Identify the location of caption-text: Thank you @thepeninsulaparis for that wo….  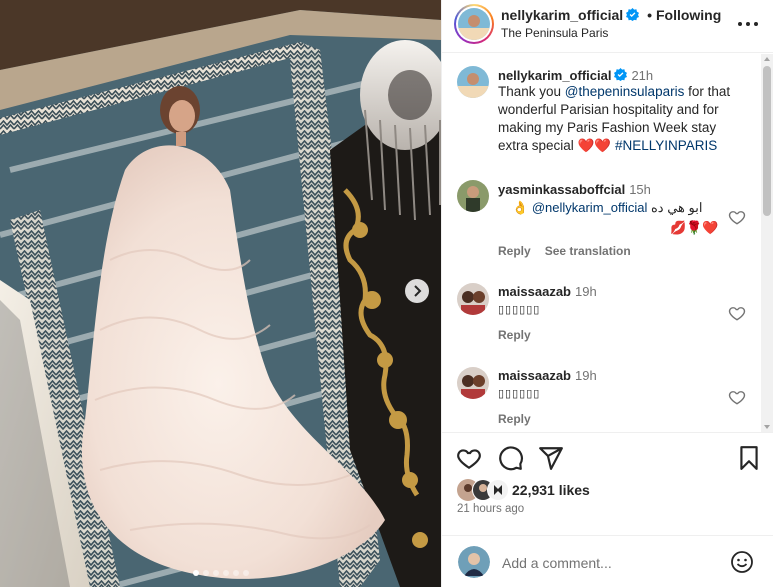
(623, 119).